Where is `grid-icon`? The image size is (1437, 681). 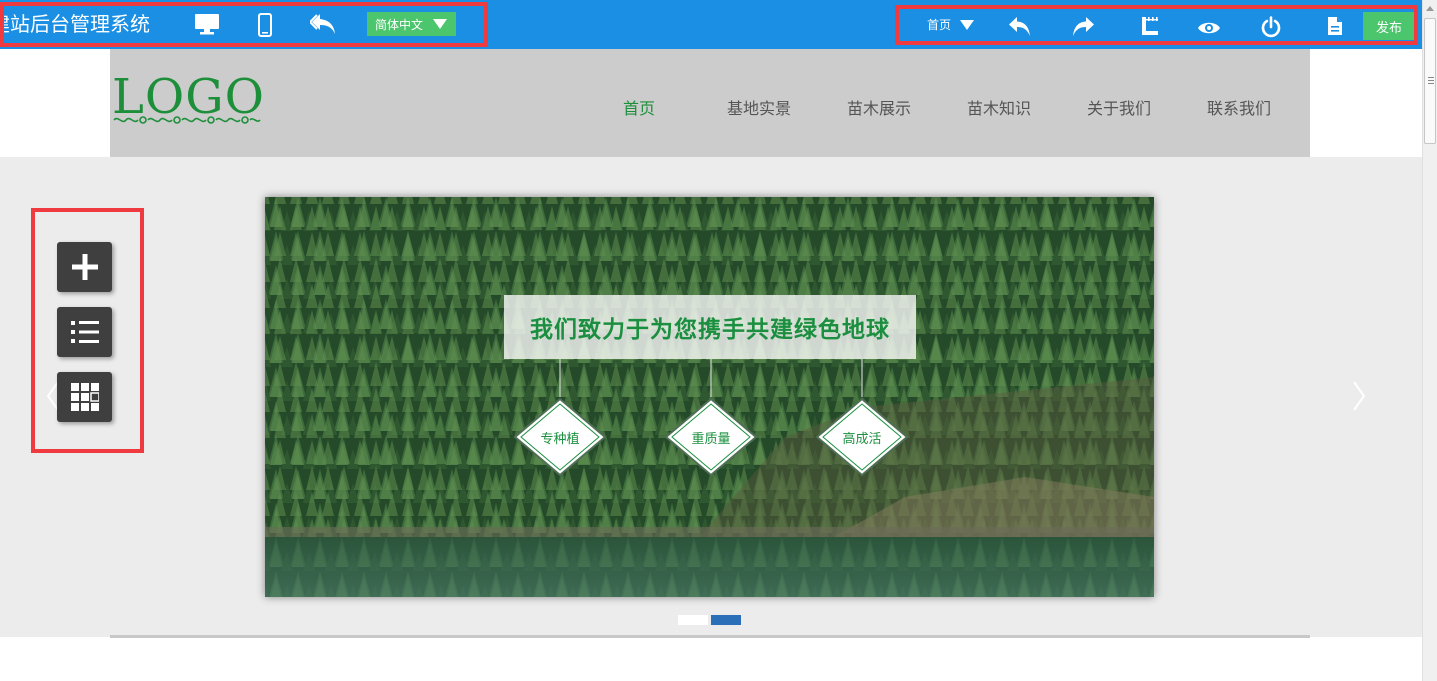
grid-icon is located at coordinates (84, 397).